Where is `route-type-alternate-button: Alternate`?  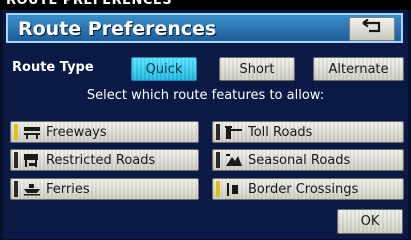
route-type-alternate-button: Alternate is located at coordinates (358, 69).